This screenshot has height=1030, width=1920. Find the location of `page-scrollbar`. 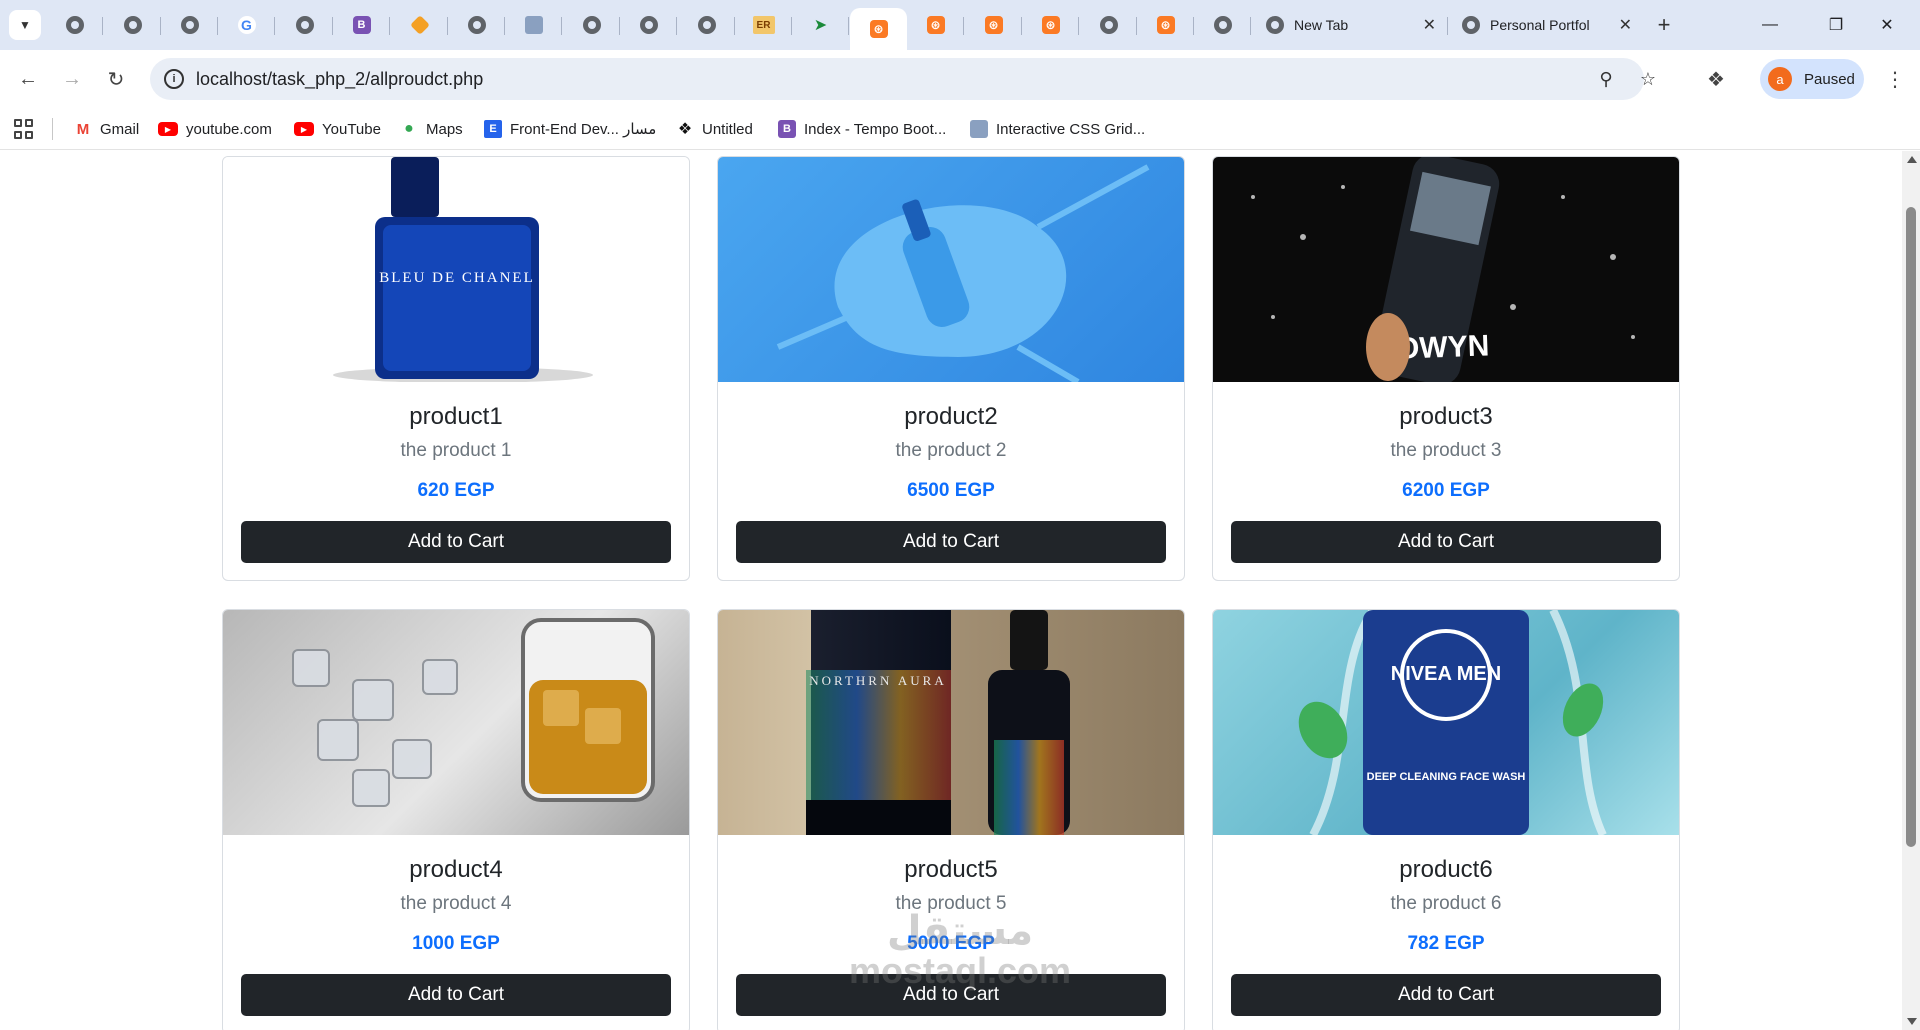

page-scrollbar is located at coordinates (1911, 590).